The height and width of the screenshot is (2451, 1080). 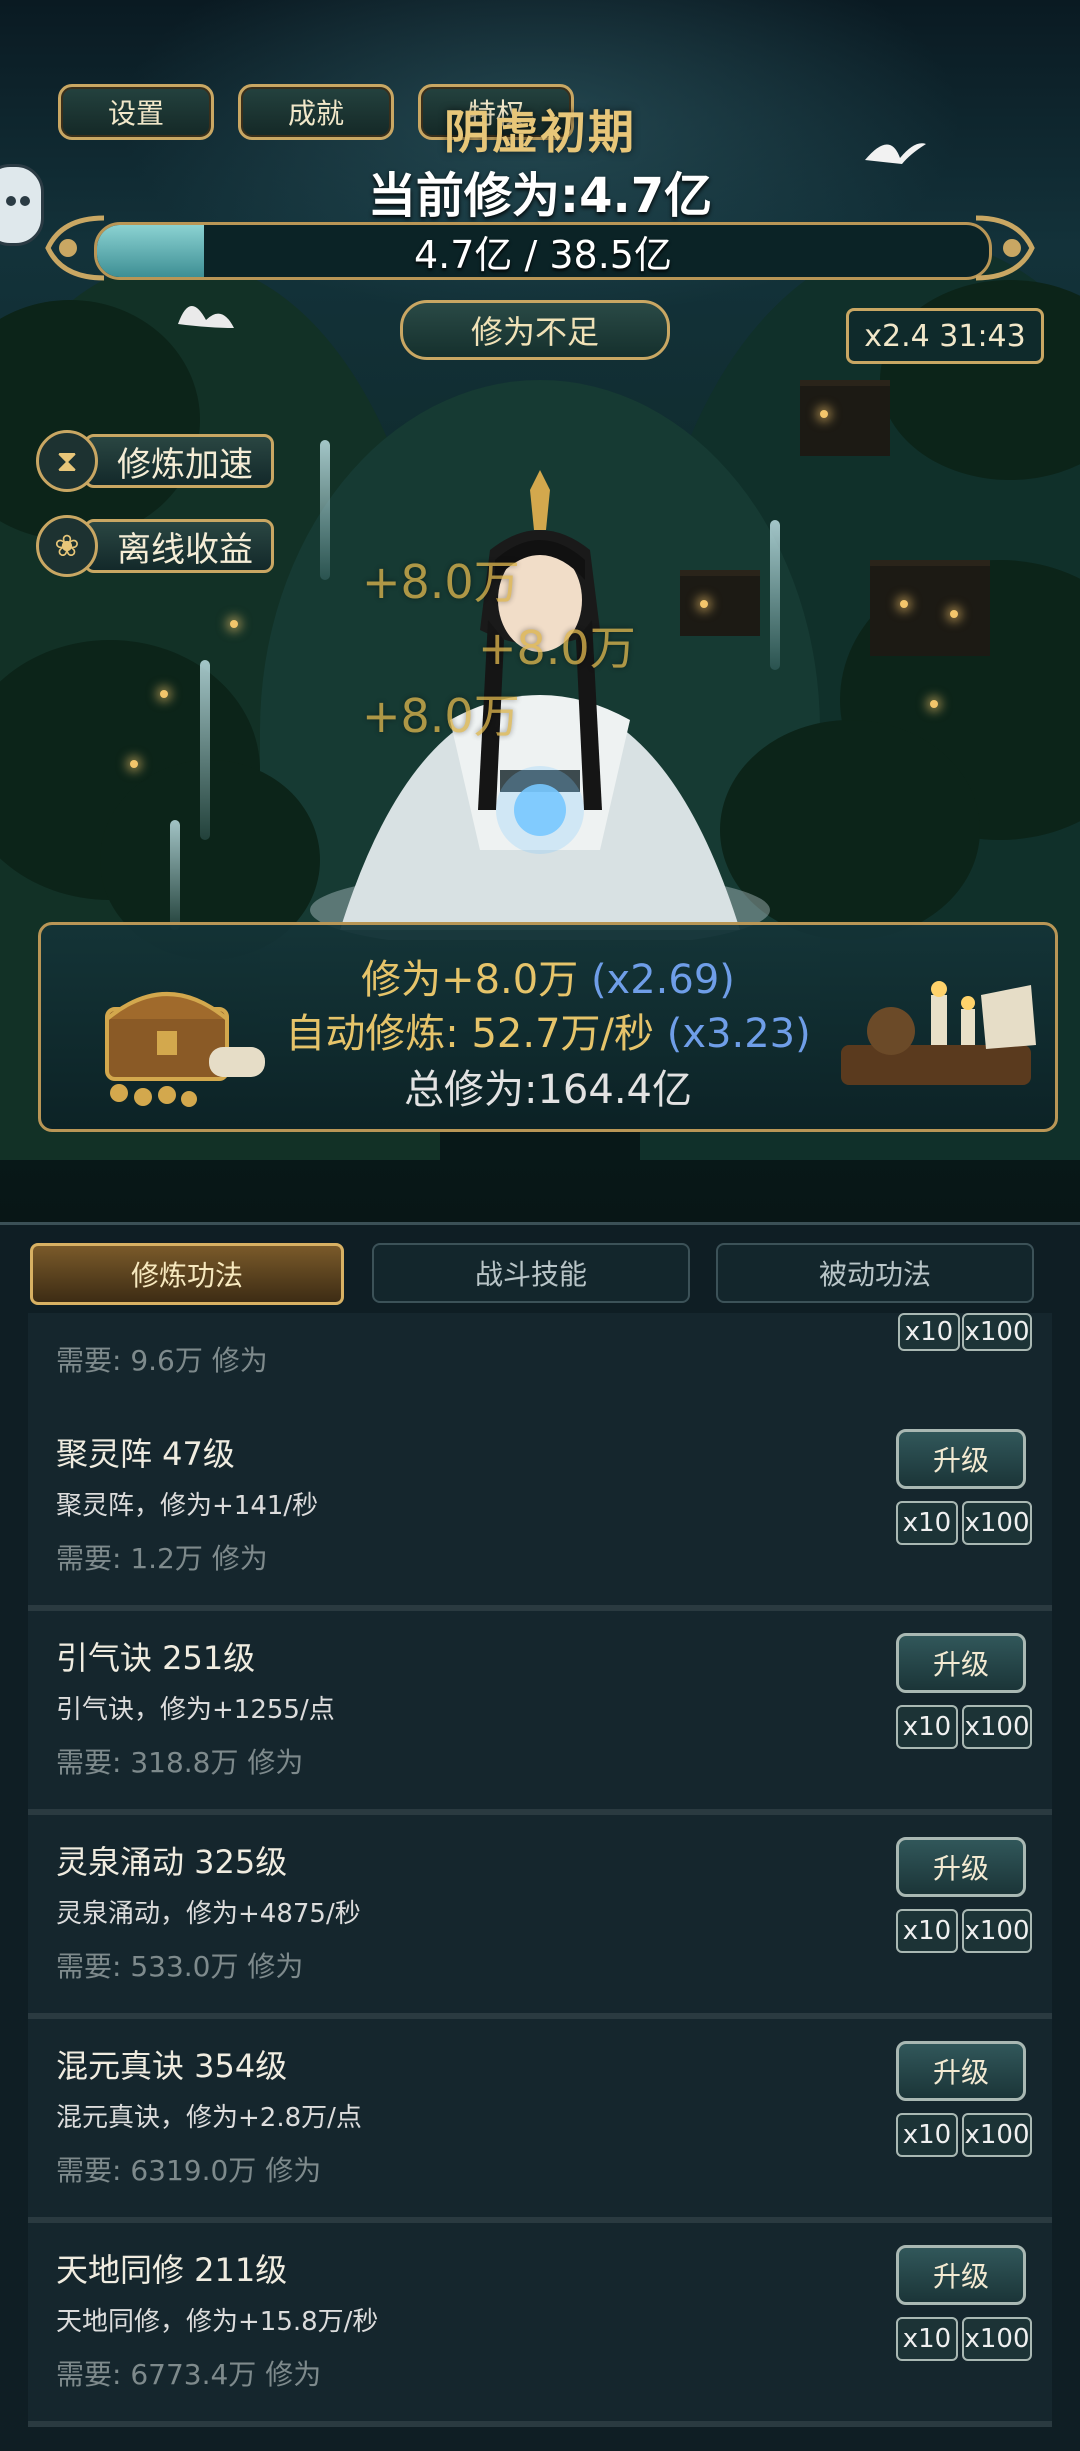 What do you see at coordinates (145, 1454) in the screenshot?
I see `skill-title: 聚灵阵 47级` at bounding box center [145, 1454].